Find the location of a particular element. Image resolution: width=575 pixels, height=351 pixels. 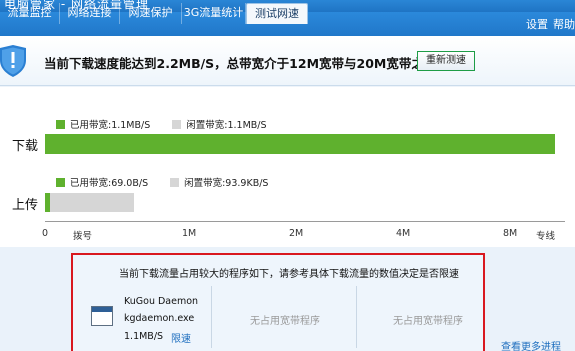

download-legend: 已用带宽:1.1MB/S 闲置带宽:1.1MB/S is located at coordinates (161, 124).